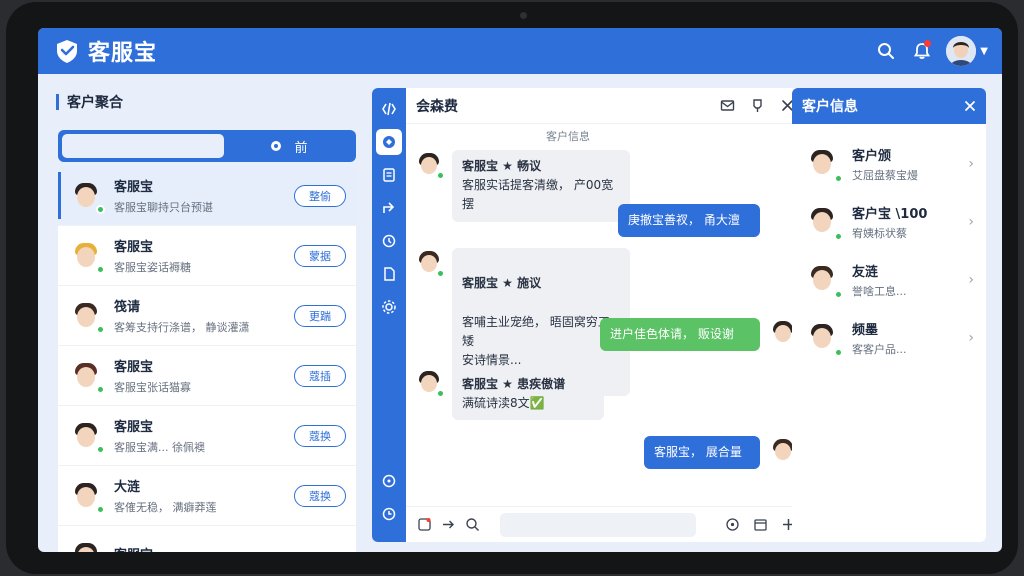  What do you see at coordinates (389, 481) in the screenshot?
I see `help-icon` at bounding box center [389, 481].